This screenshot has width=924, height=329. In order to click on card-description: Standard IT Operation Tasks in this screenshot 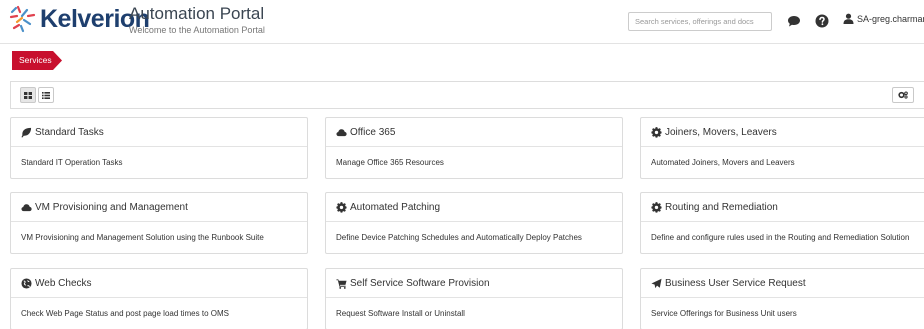, I will do `click(72, 162)`.